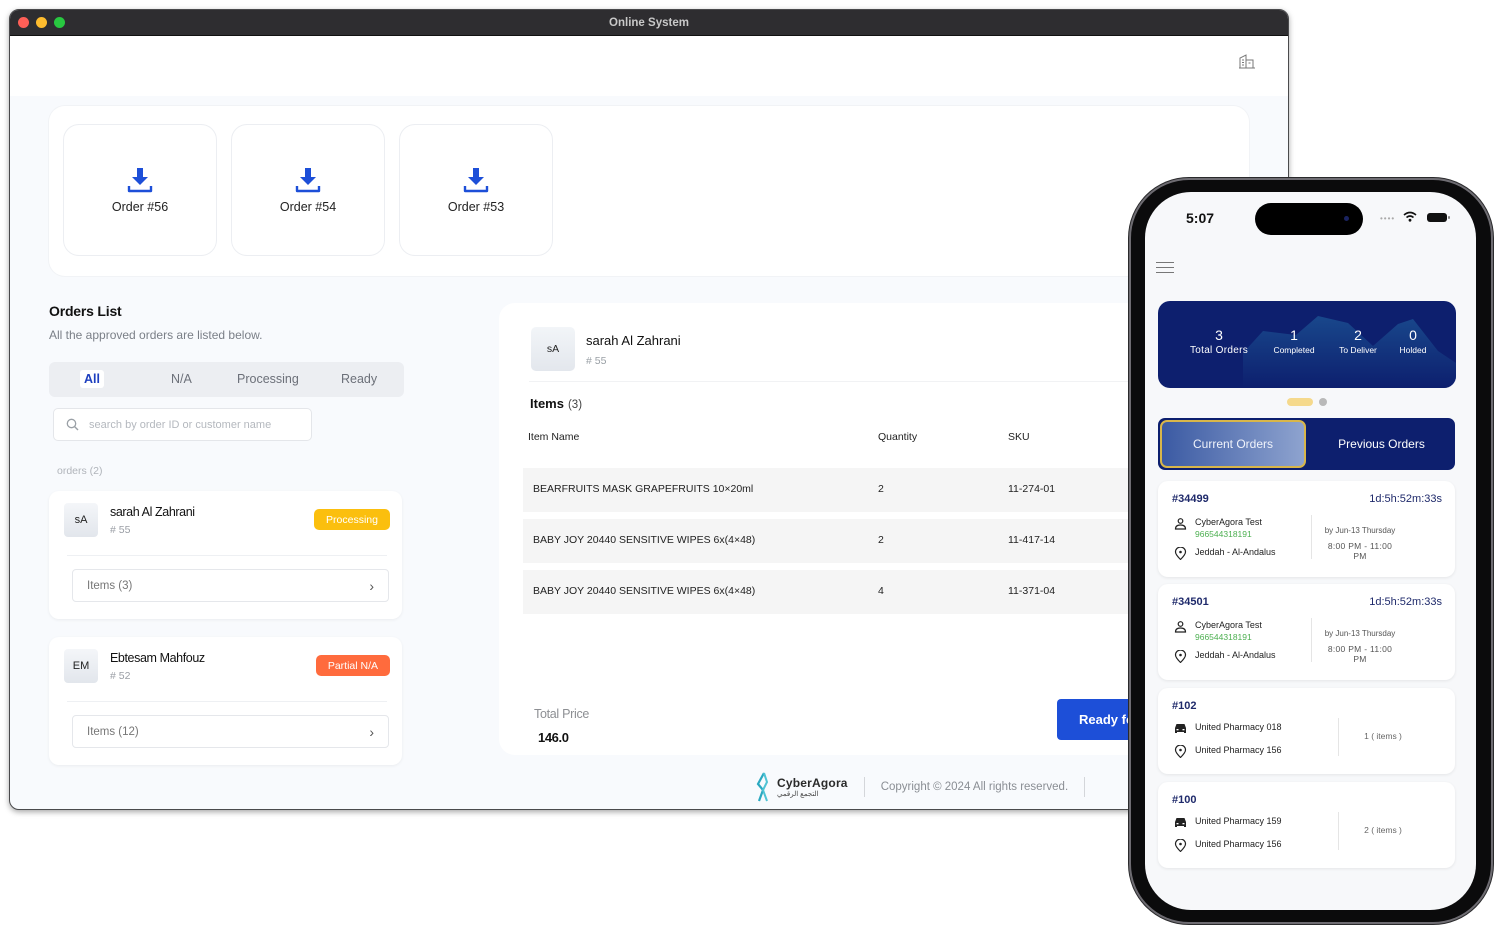 This screenshot has width=1500, height=938. Describe the element at coordinates (152, 512) in the screenshot. I see `customer-name: sarah Al Zahrani` at that location.